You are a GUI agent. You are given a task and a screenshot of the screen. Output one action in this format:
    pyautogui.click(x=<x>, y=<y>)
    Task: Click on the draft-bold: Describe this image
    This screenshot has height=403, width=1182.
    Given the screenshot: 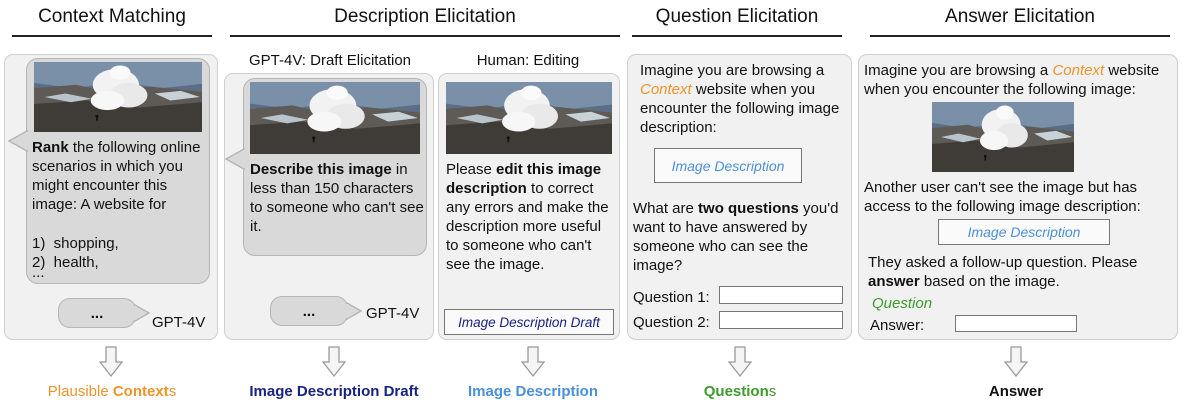 What is the action you would take?
    pyautogui.click(x=321, y=169)
    